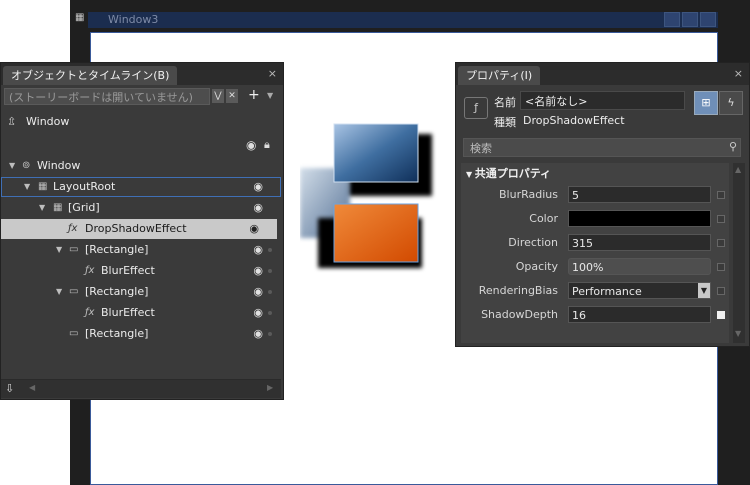 The image size is (750, 485). What do you see at coordinates (602, 74) in the screenshot?
I see `properties-panel-titlebar: プロパティ(I) ×` at bounding box center [602, 74].